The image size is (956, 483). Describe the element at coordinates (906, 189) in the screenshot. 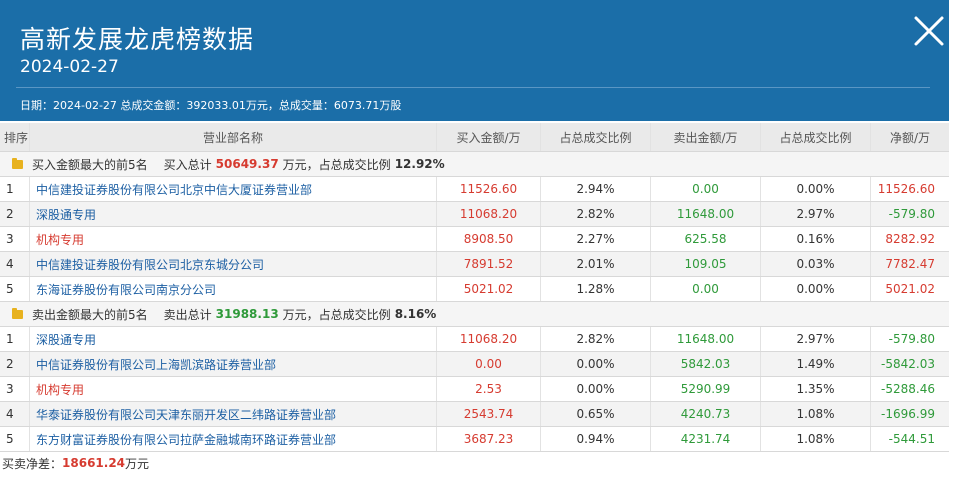

I see `net-amount-cell: 11526.60` at that location.